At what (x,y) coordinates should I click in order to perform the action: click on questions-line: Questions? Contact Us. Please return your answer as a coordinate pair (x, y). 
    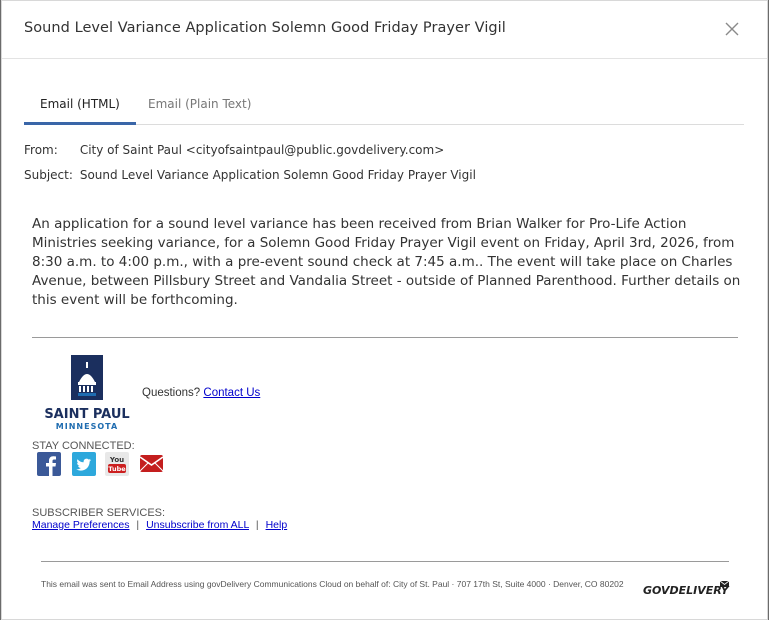
    Looking at the image, I should click on (201, 393).